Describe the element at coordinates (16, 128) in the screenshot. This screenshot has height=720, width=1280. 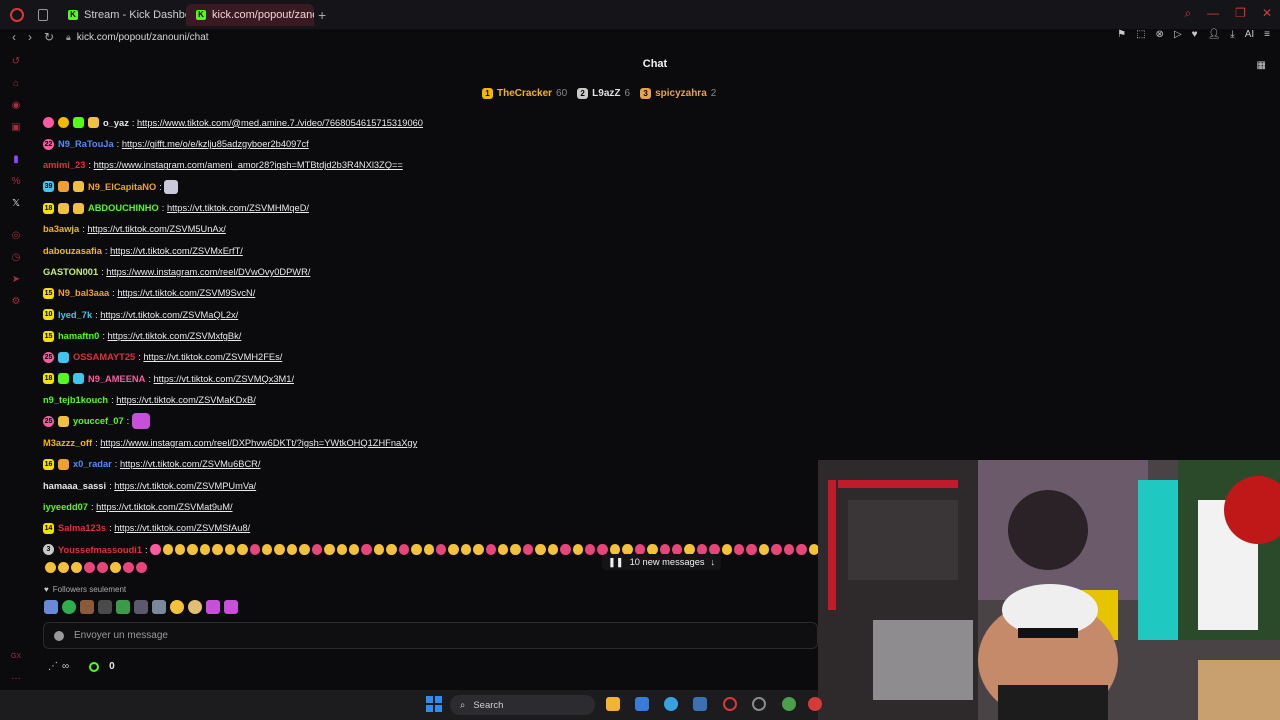
I see `news-icon: ▣` at that location.